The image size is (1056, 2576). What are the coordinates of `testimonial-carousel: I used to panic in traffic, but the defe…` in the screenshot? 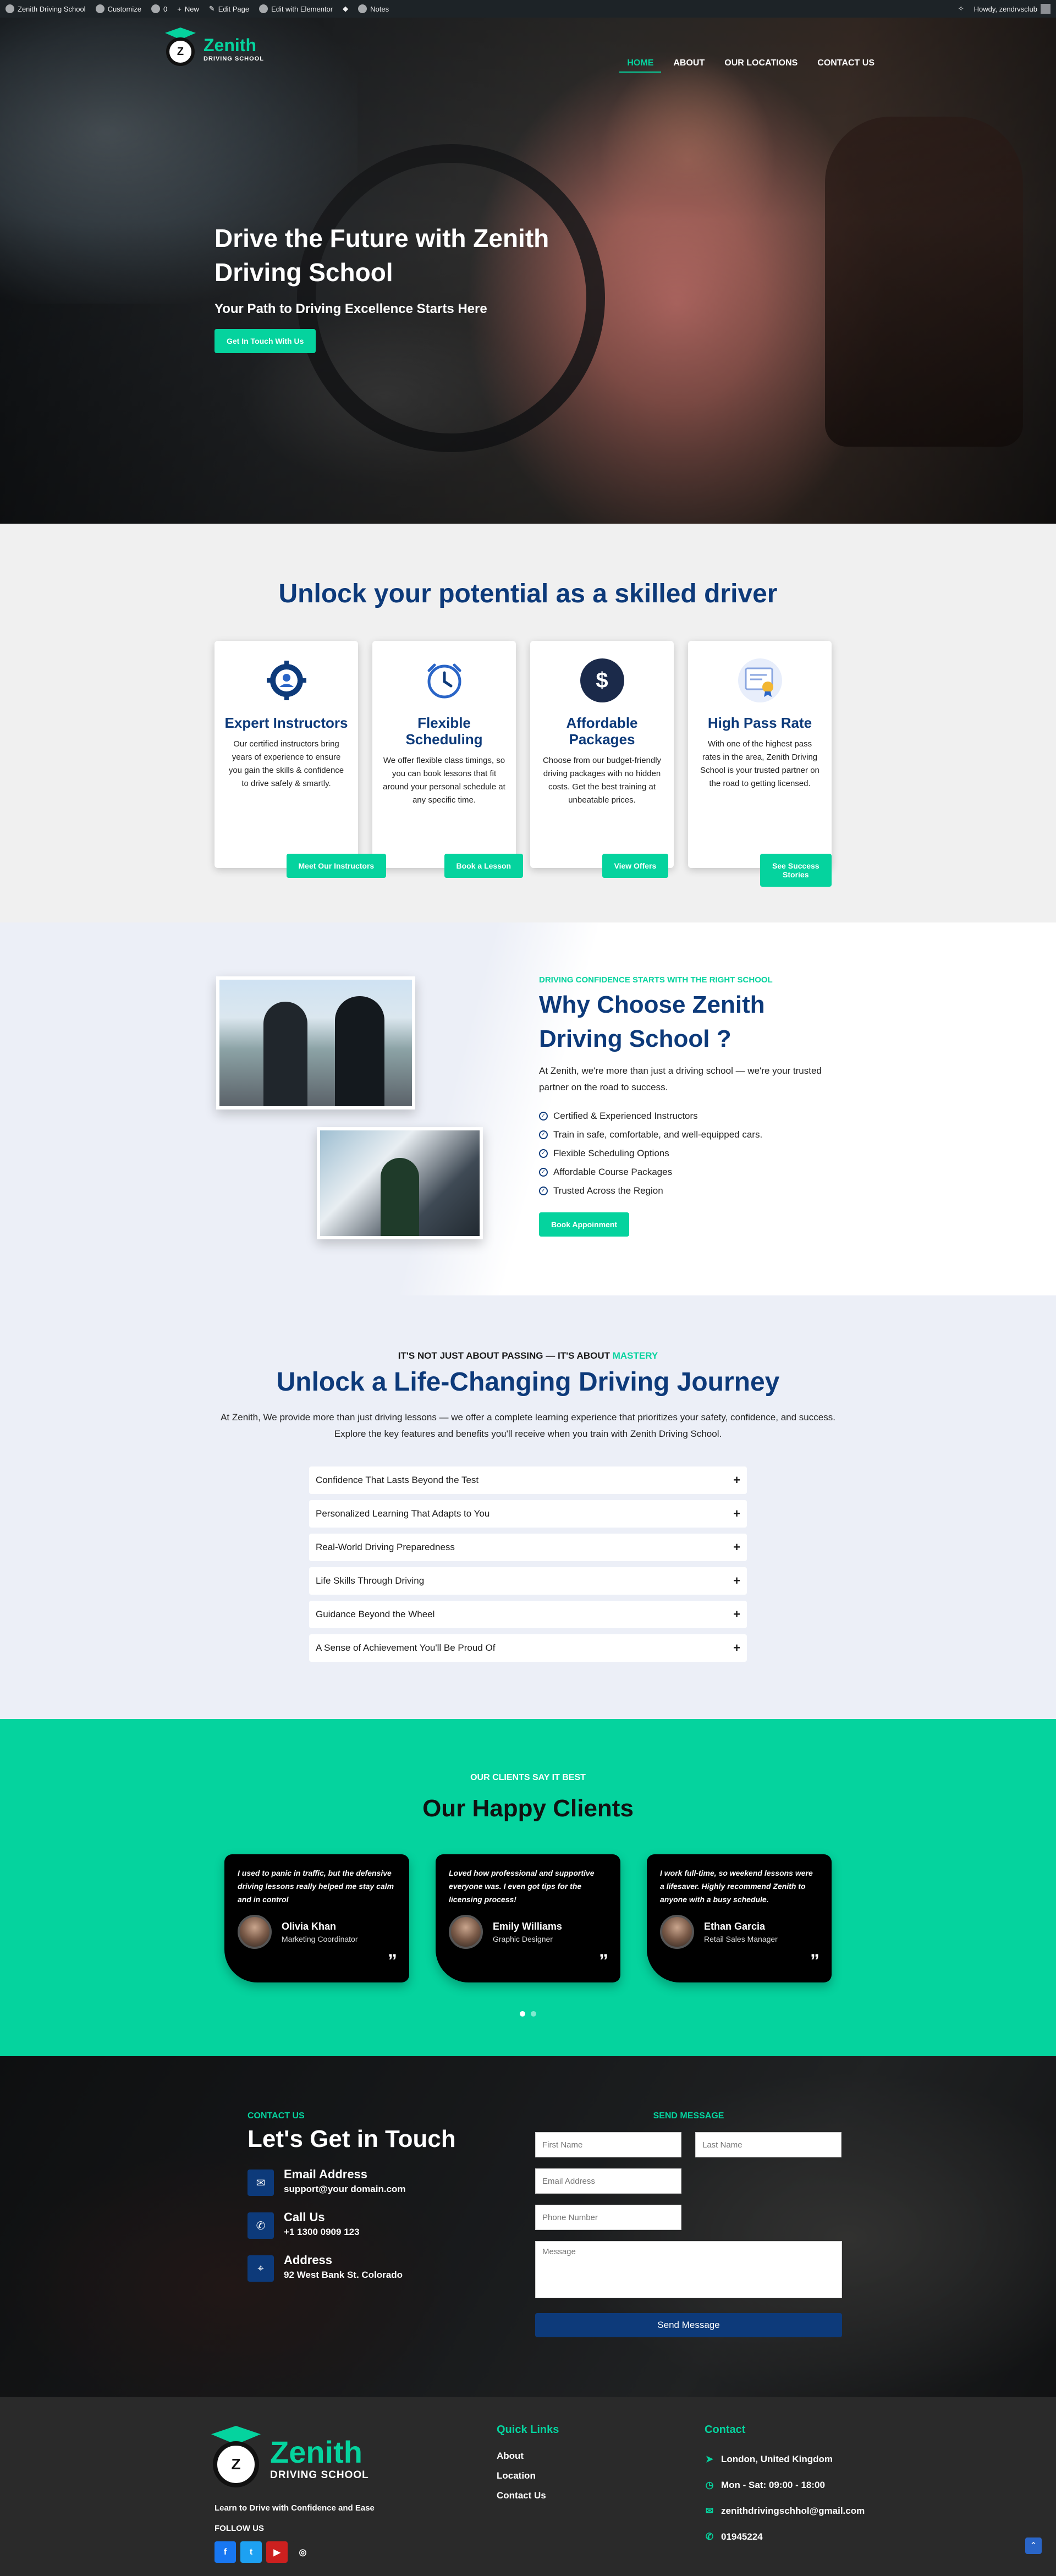 It's located at (528, 1918).